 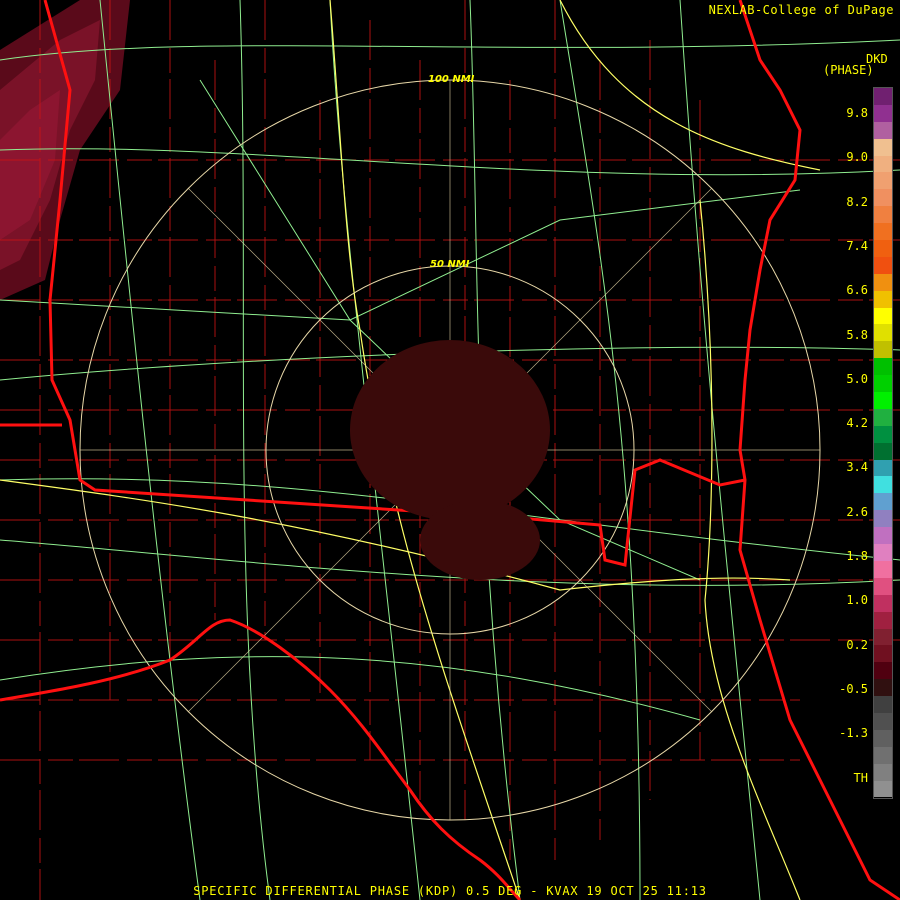 What do you see at coordinates (857, 511) in the screenshot?
I see `scale-tick-label: 2.6` at bounding box center [857, 511].